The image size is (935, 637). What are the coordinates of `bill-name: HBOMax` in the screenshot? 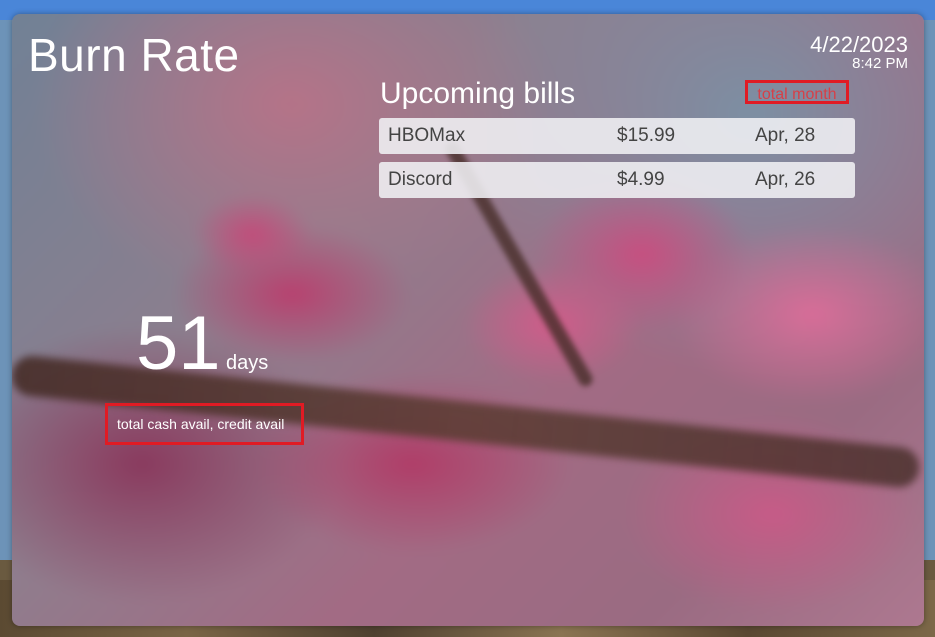 It's located at (427, 135).